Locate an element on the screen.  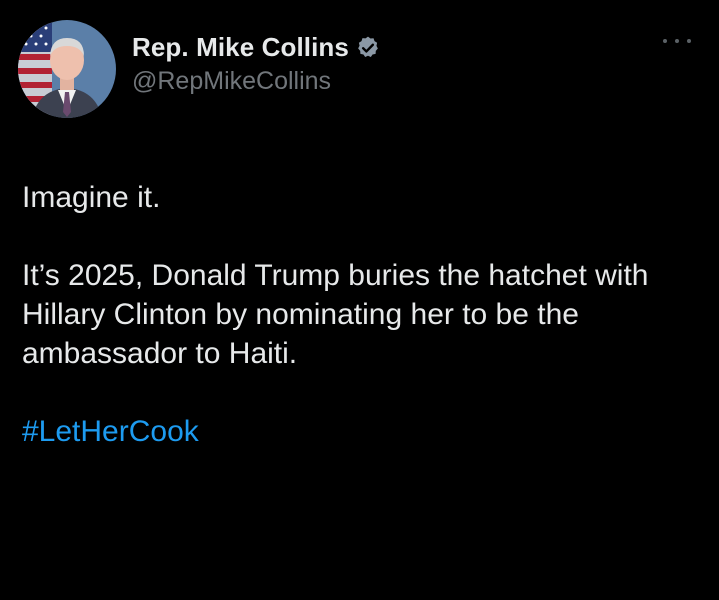
author-handle: @RepMikeCollins is located at coordinates (256, 81).